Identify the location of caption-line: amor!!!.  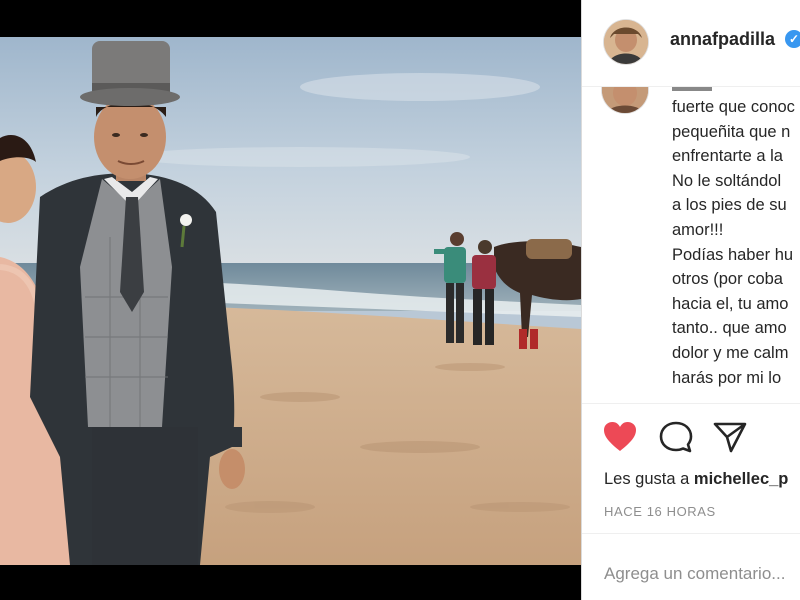
(698, 229).